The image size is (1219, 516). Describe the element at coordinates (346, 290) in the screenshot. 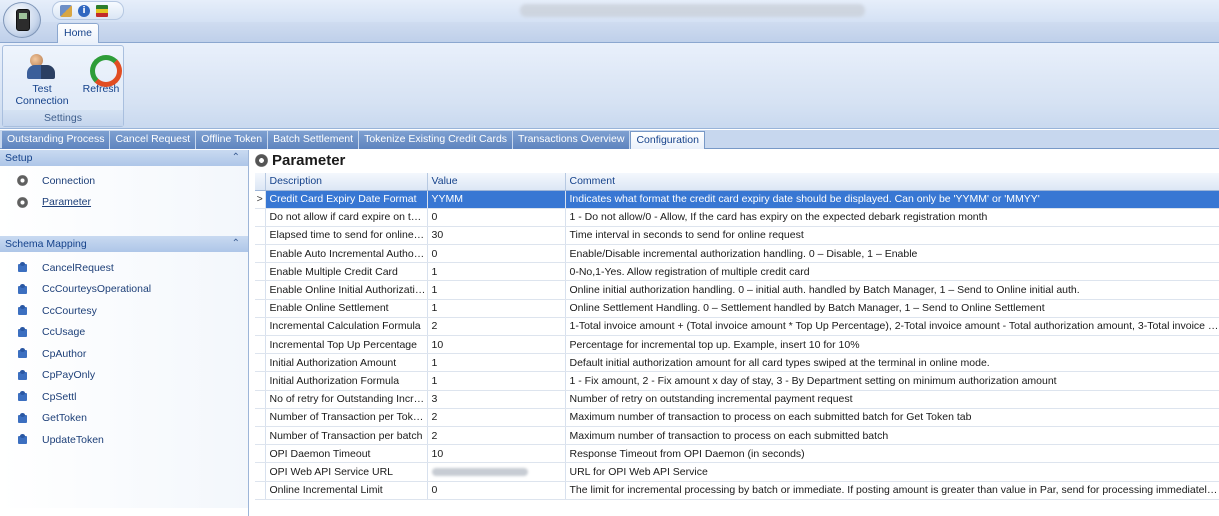

I see `cell-description: Enable Online Initial Authorization` at that location.